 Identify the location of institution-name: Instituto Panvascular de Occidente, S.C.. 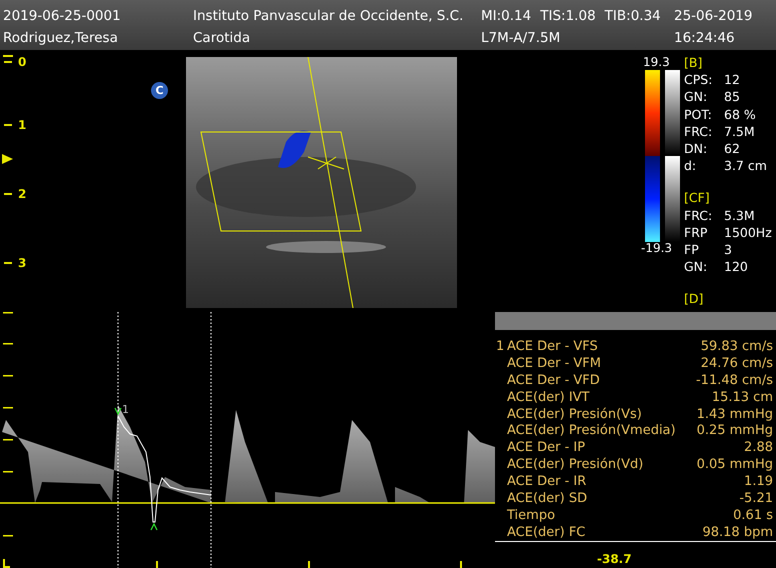
(328, 16).